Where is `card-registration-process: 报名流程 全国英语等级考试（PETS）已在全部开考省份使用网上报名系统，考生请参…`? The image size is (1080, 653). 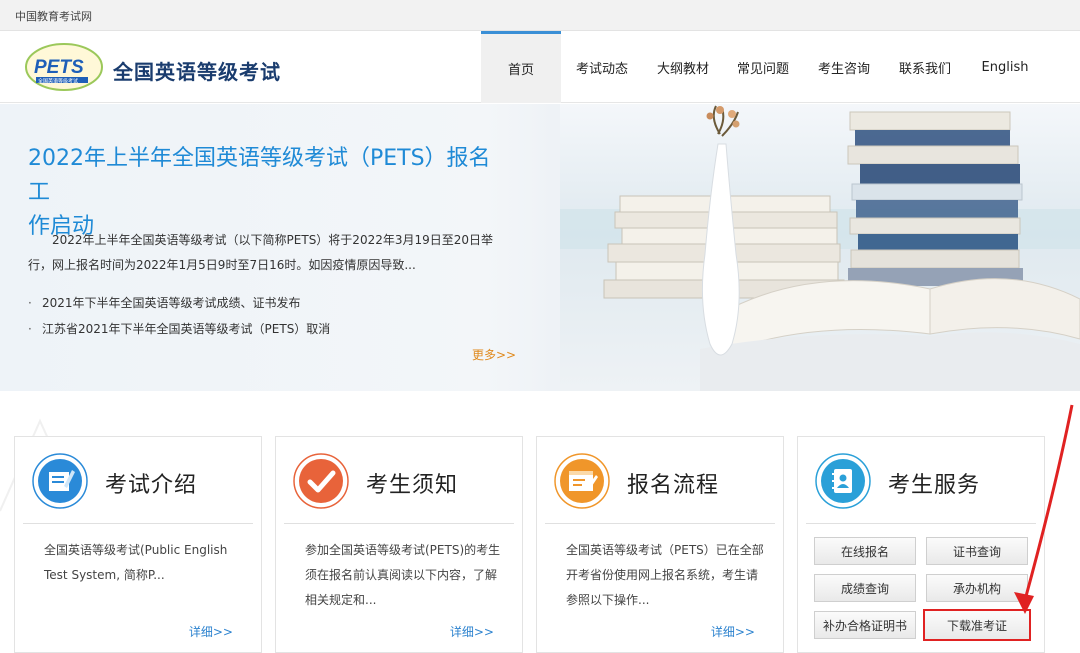
card-registration-process: 报名流程 全国英语等级考试（PETS）已在全部开考省份使用网上报名系统，考生请参… is located at coordinates (660, 544).